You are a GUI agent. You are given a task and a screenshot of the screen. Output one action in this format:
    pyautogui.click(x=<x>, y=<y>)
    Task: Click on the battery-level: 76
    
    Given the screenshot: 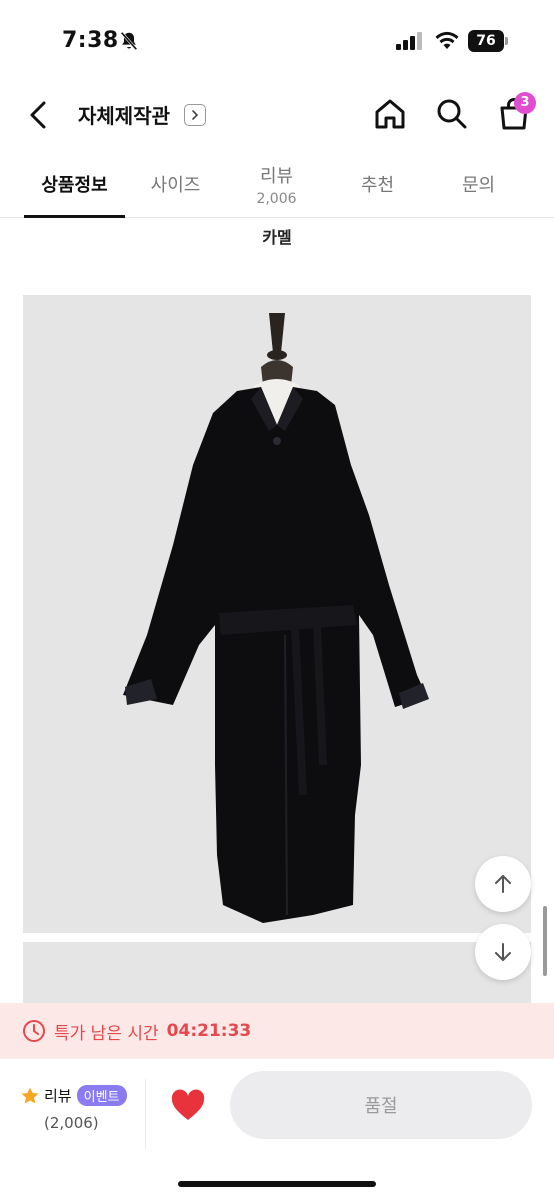 What is the action you would take?
    pyautogui.click(x=486, y=41)
    